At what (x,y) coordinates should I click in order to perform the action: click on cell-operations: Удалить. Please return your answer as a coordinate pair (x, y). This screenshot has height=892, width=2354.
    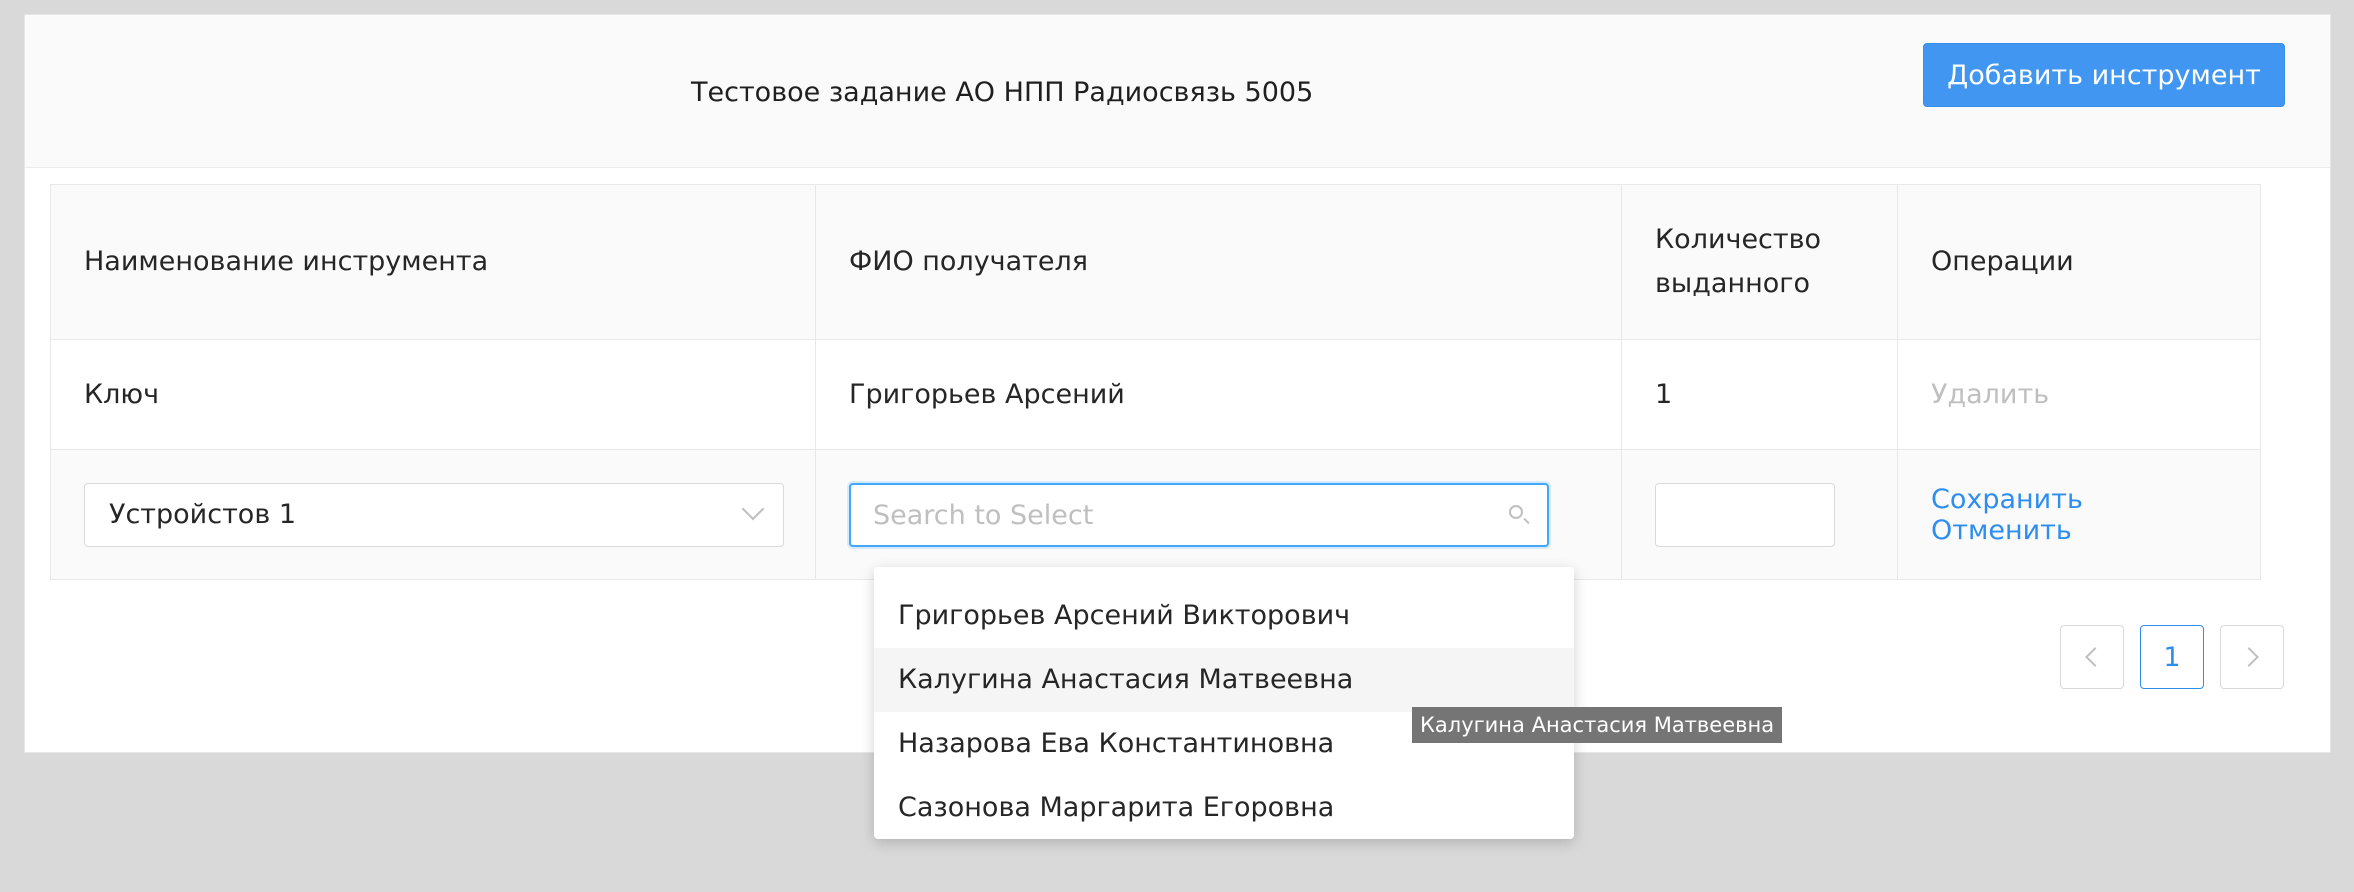
    Looking at the image, I should click on (2079, 394).